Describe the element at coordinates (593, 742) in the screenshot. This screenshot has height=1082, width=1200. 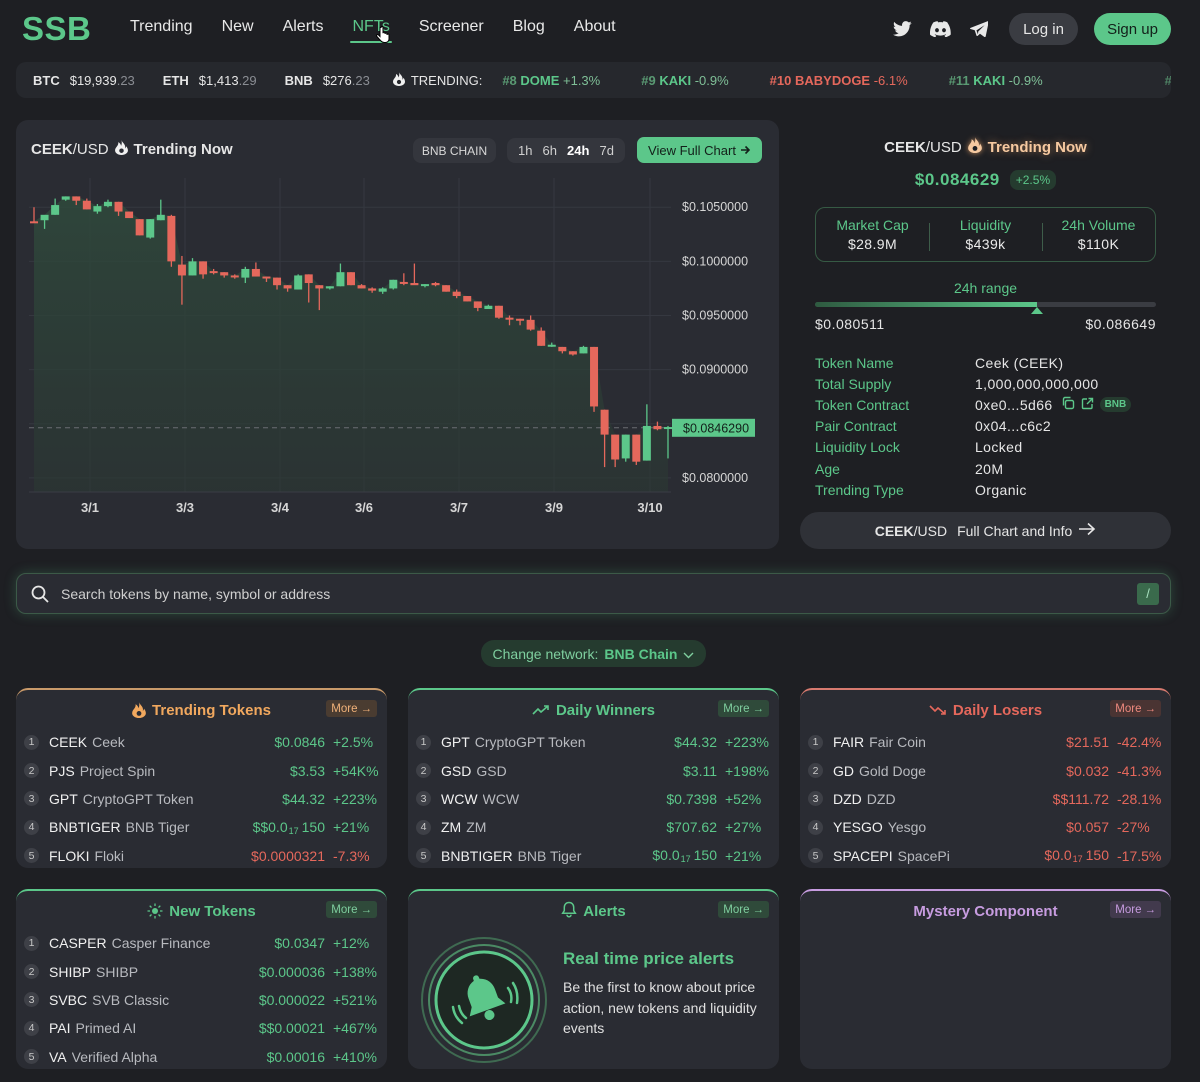
I see `token-row: 1 GPT CryptoGPT Token $44.32 +223%` at that location.